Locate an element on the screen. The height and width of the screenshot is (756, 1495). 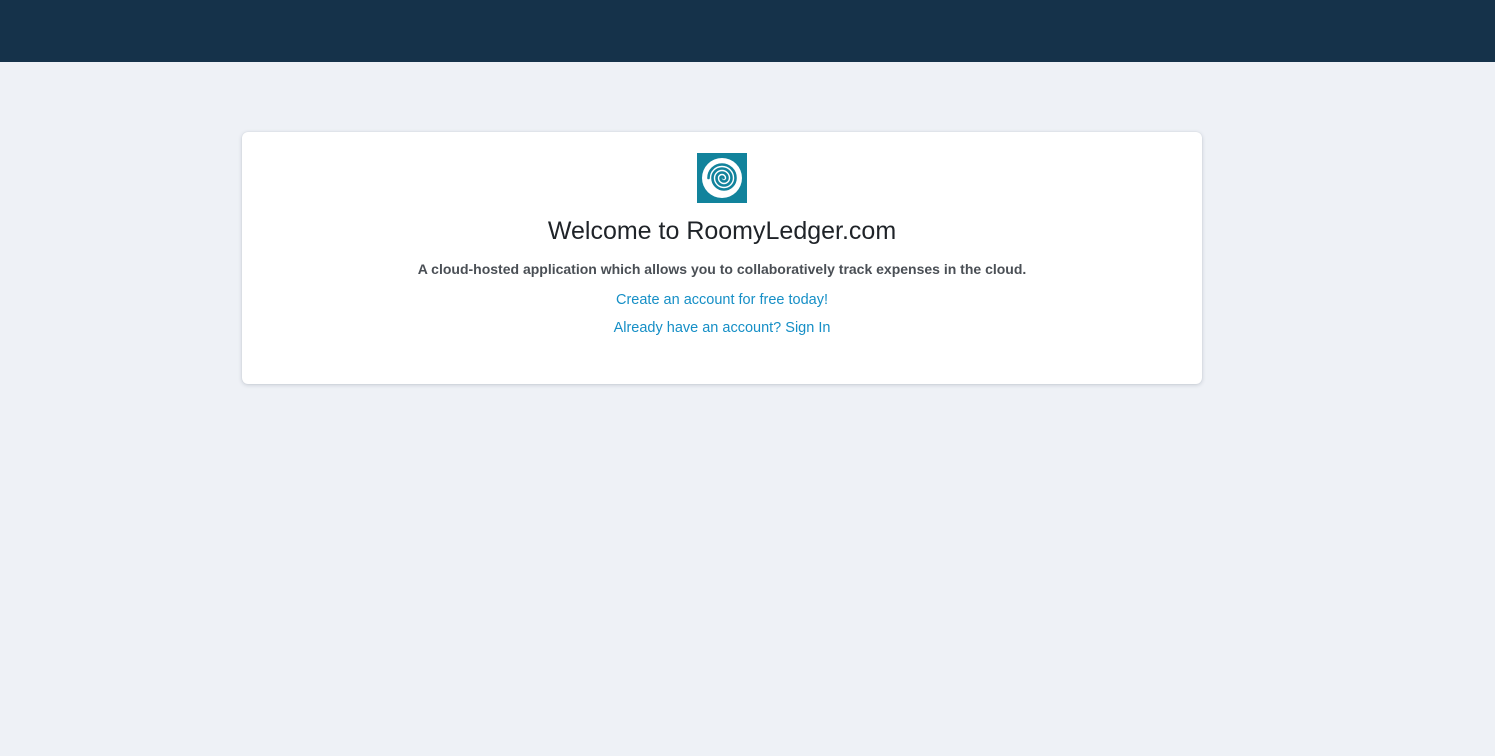
sign-in-link-label: Already have an account? Sign In is located at coordinates (722, 328).